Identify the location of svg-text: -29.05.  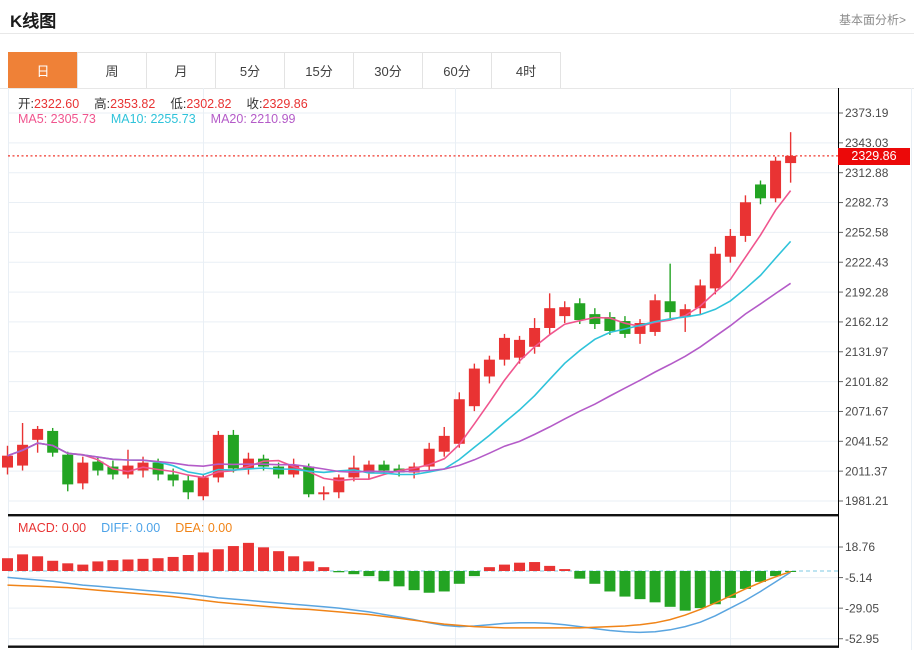
(862, 608).